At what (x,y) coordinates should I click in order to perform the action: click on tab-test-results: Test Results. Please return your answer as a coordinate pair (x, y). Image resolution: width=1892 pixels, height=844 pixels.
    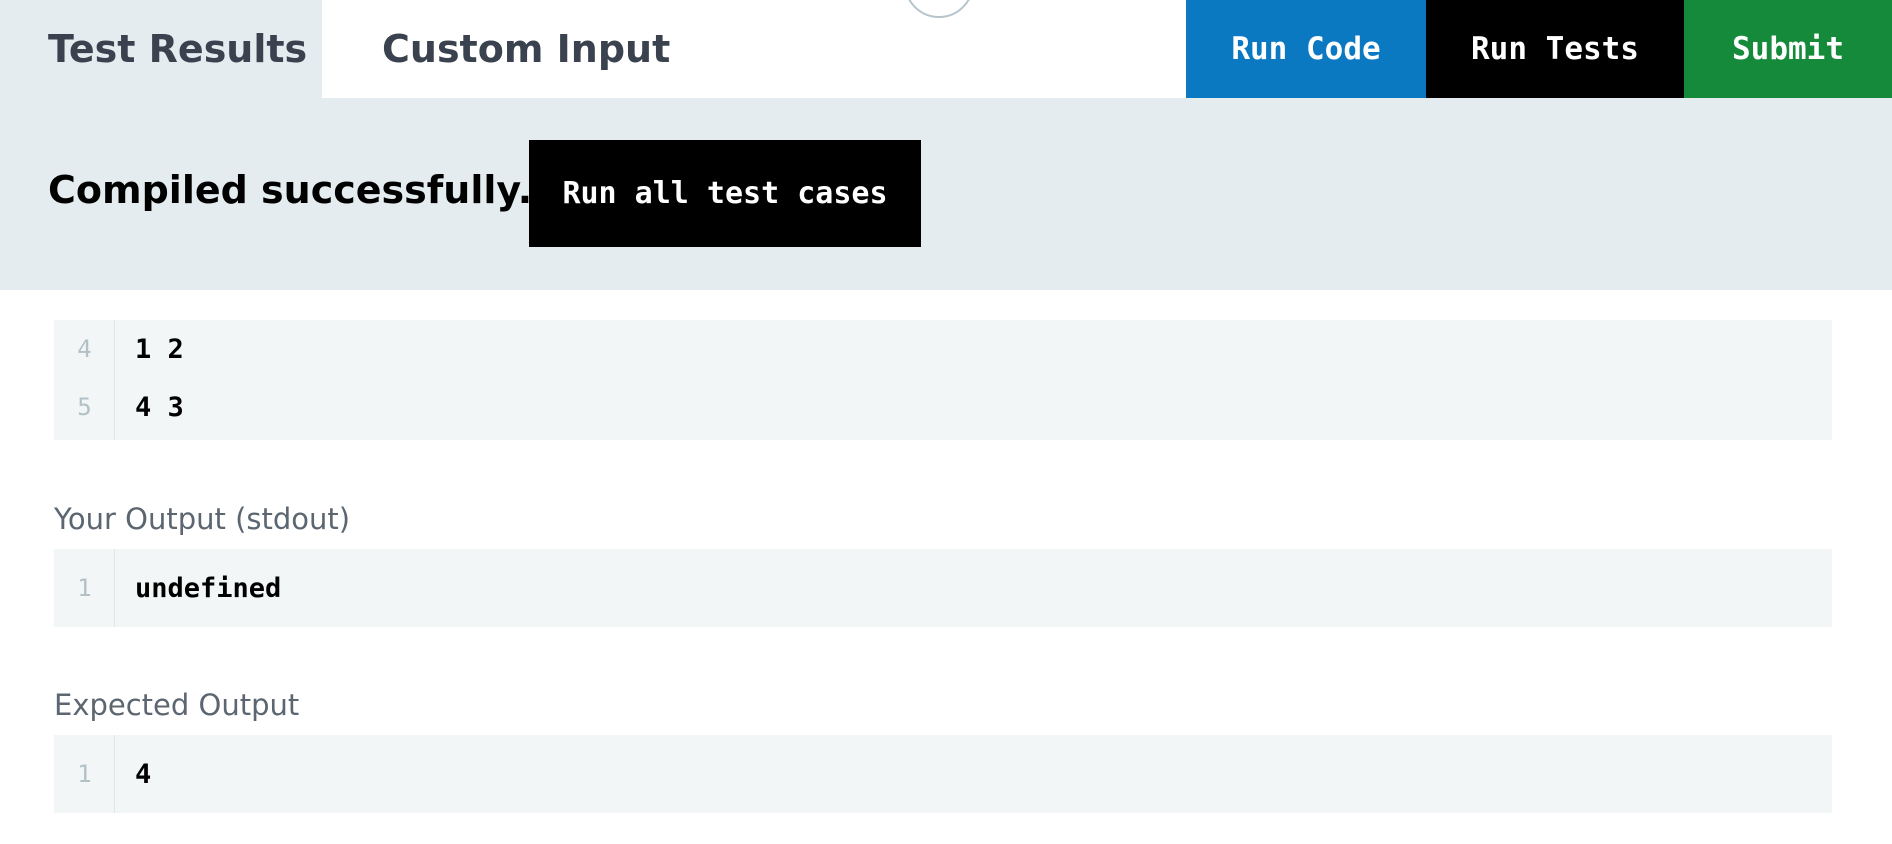
    Looking at the image, I should click on (161, 49).